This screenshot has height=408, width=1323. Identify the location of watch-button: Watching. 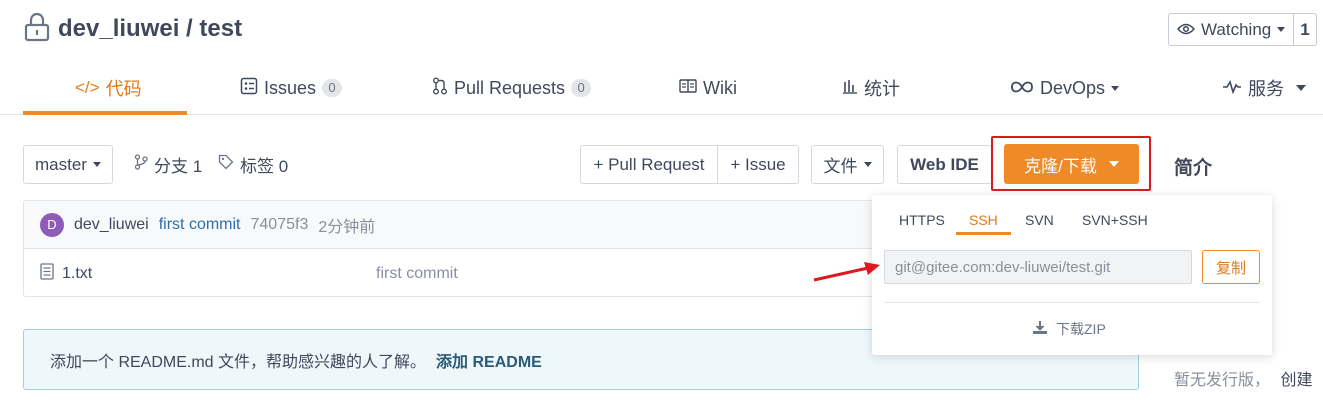
(1232, 29).